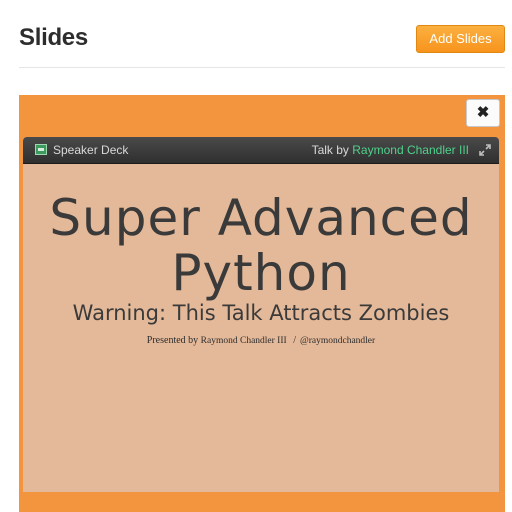 This screenshot has height=512, width=512. I want to click on expand-icon, so click(485, 150).